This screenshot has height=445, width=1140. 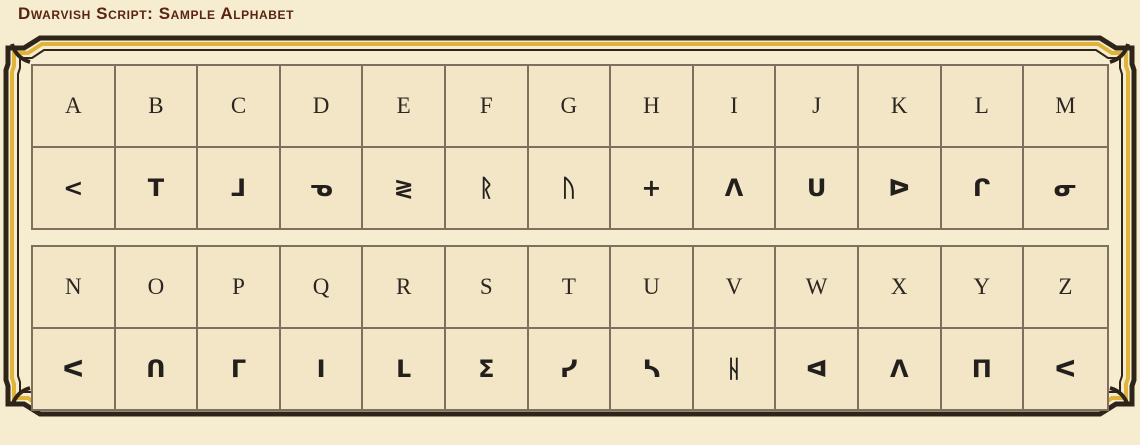 I want to click on rune-cell: ᒪ, so click(x=404, y=369).